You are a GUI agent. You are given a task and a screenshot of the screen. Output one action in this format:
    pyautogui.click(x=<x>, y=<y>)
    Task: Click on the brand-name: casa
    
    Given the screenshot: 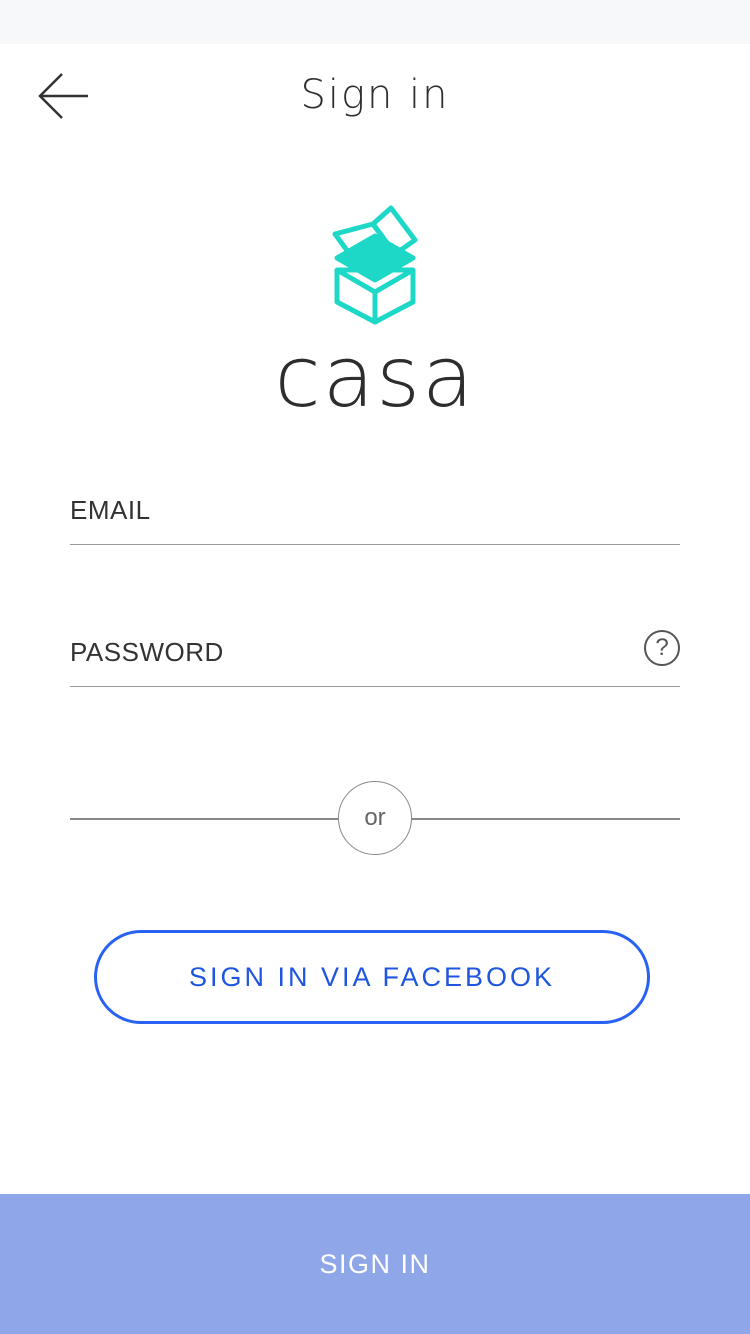 What is the action you would take?
    pyautogui.click(x=375, y=377)
    